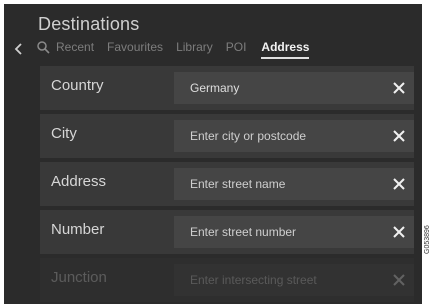  I want to click on tab-bar: Recent Favourites Library POI Address, so click(179, 49).